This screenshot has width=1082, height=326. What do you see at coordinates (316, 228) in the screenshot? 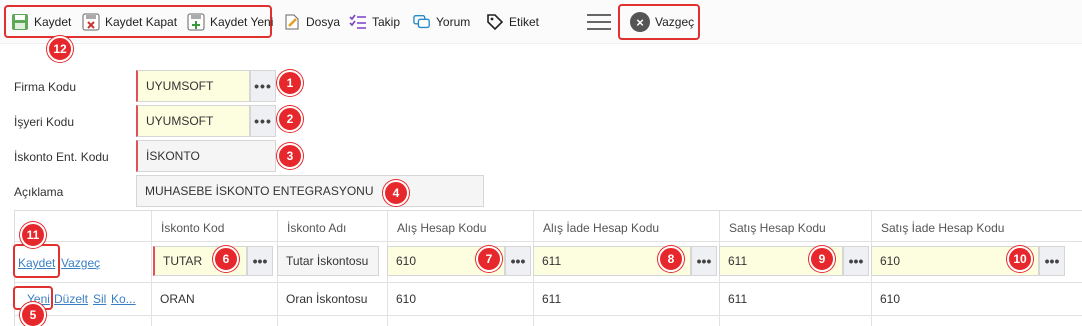
I see `header-iskonto-adi: İskonto Adı` at bounding box center [316, 228].